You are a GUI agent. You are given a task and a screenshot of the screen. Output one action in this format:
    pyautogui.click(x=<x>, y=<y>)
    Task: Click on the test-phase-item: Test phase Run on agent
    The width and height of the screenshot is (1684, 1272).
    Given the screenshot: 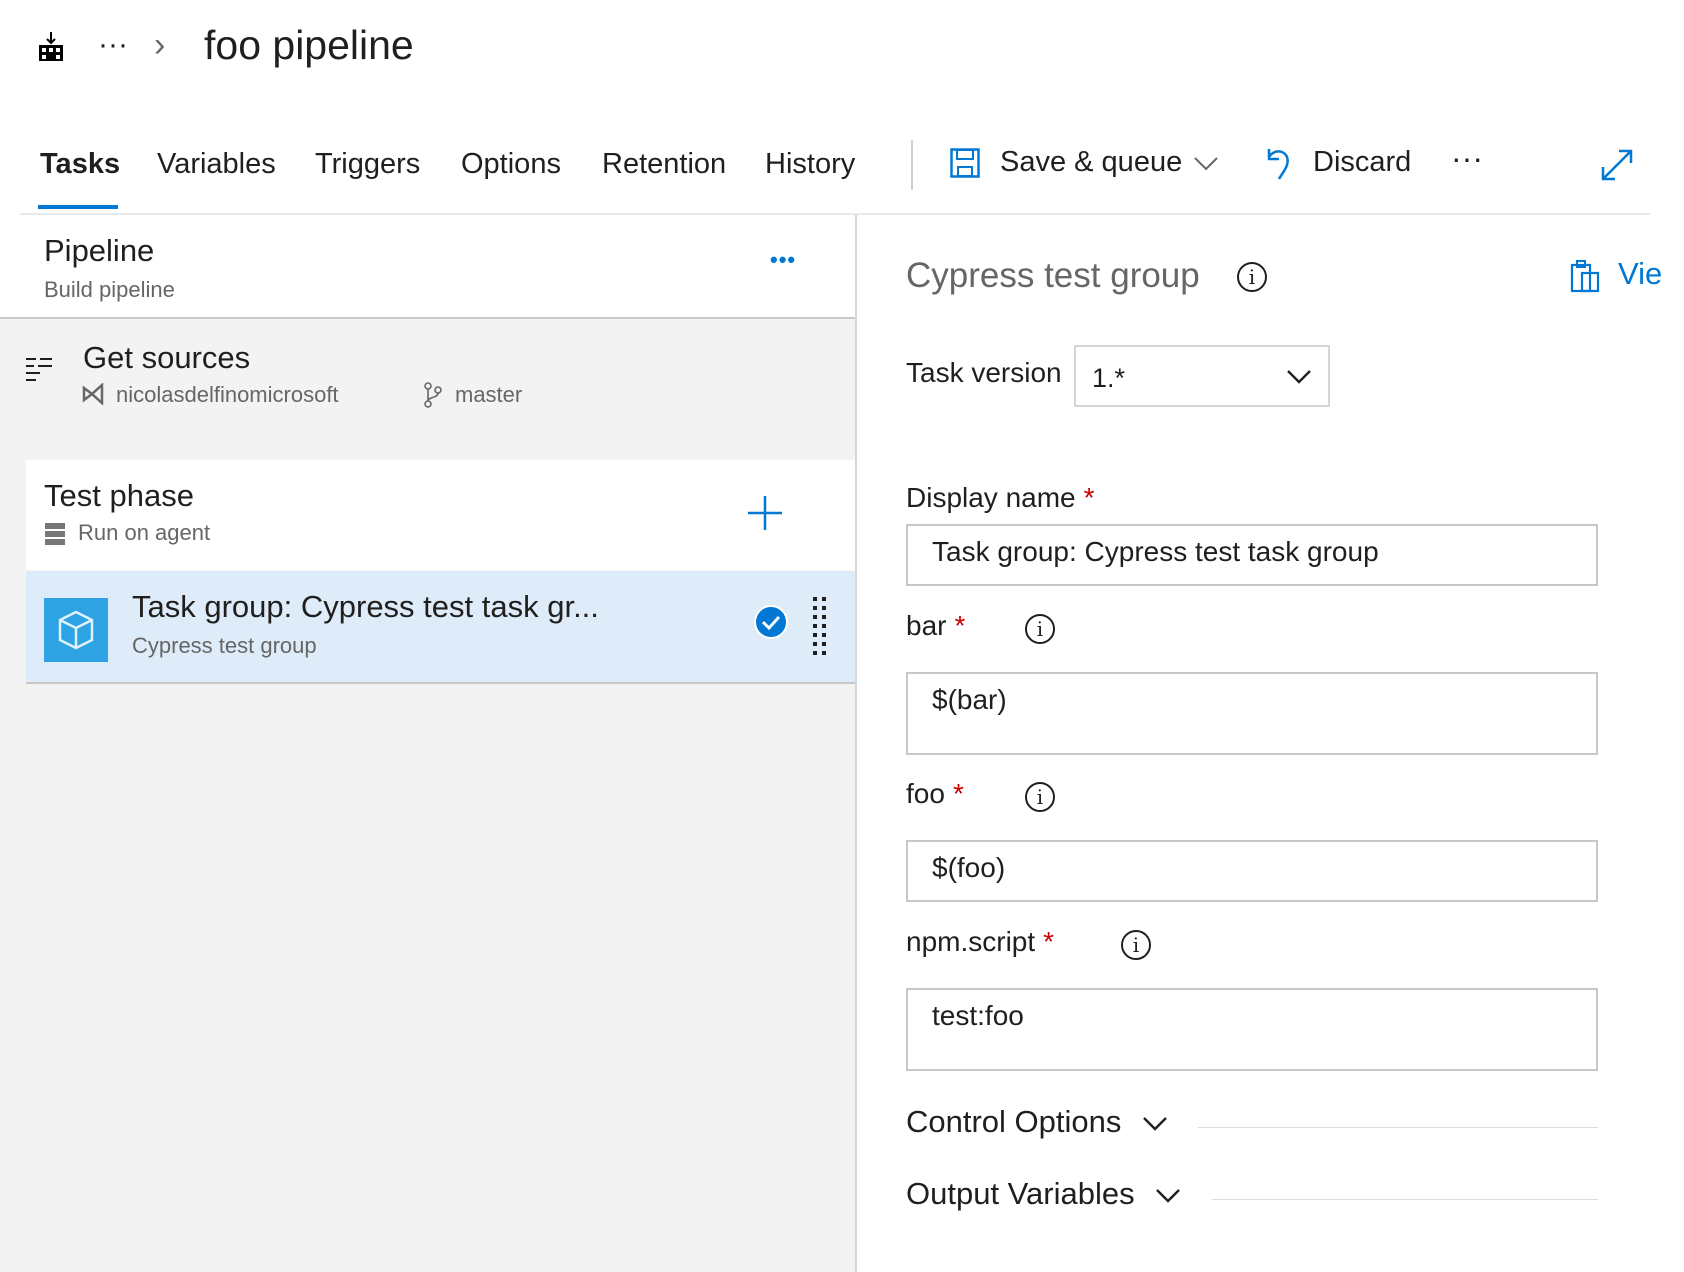 What is the action you would take?
    pyautogui.click(x=440, y=515)
    